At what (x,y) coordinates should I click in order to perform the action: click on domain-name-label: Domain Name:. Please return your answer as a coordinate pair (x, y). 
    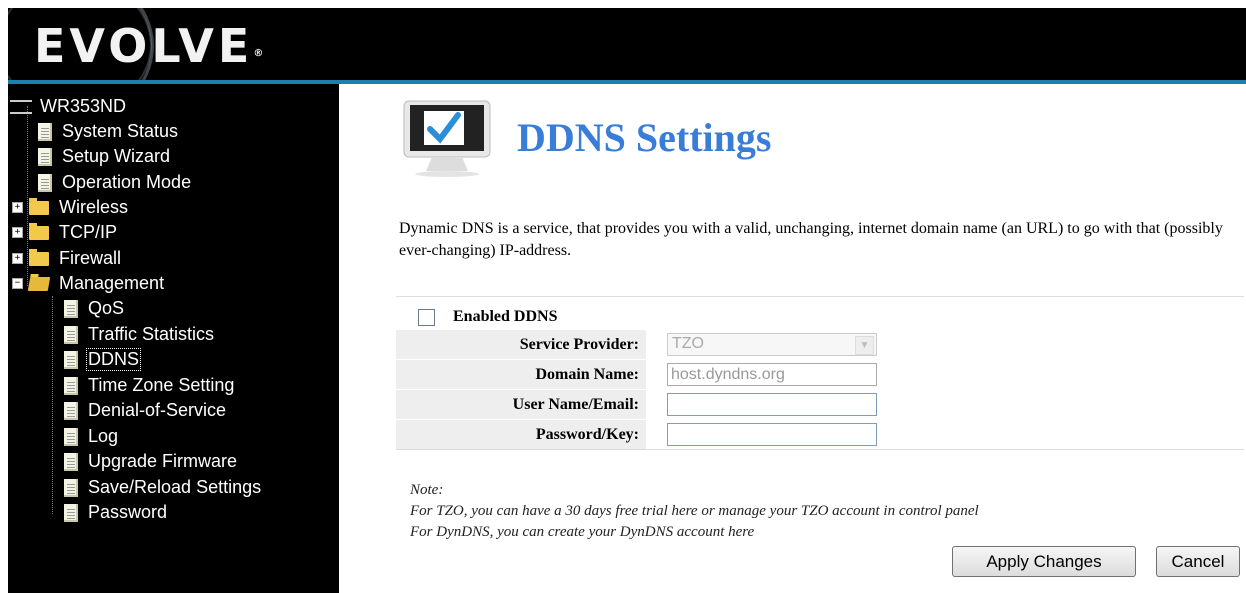
    Looking at the image, I should click on (521, 374).